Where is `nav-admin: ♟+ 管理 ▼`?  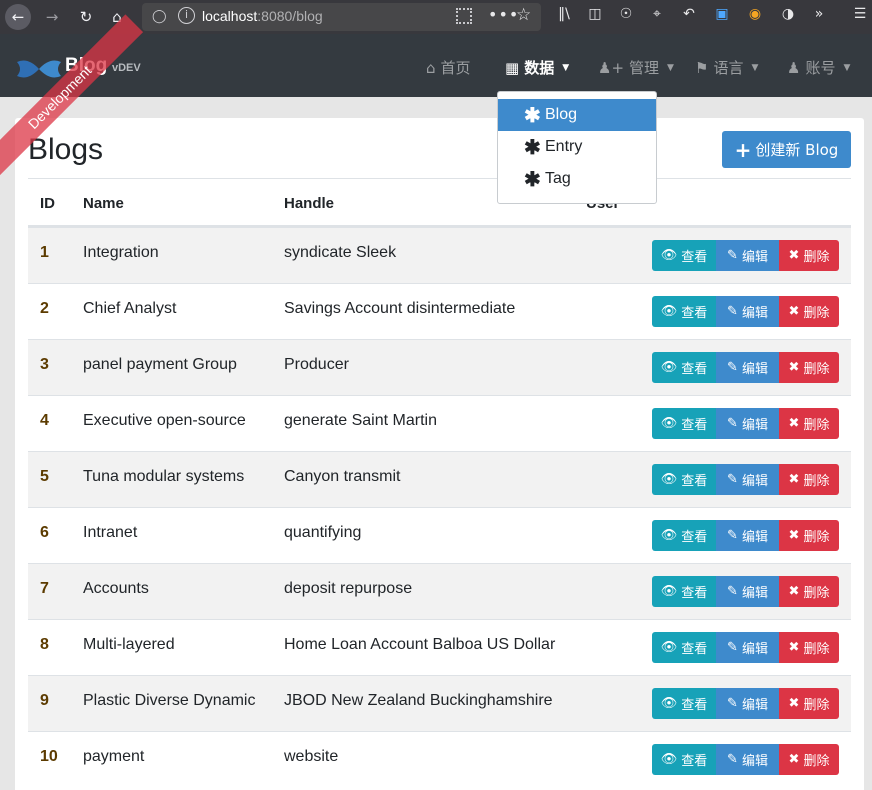
nav-admin: ♟+ 管理 ▼ is located at coordinates (636, 67).